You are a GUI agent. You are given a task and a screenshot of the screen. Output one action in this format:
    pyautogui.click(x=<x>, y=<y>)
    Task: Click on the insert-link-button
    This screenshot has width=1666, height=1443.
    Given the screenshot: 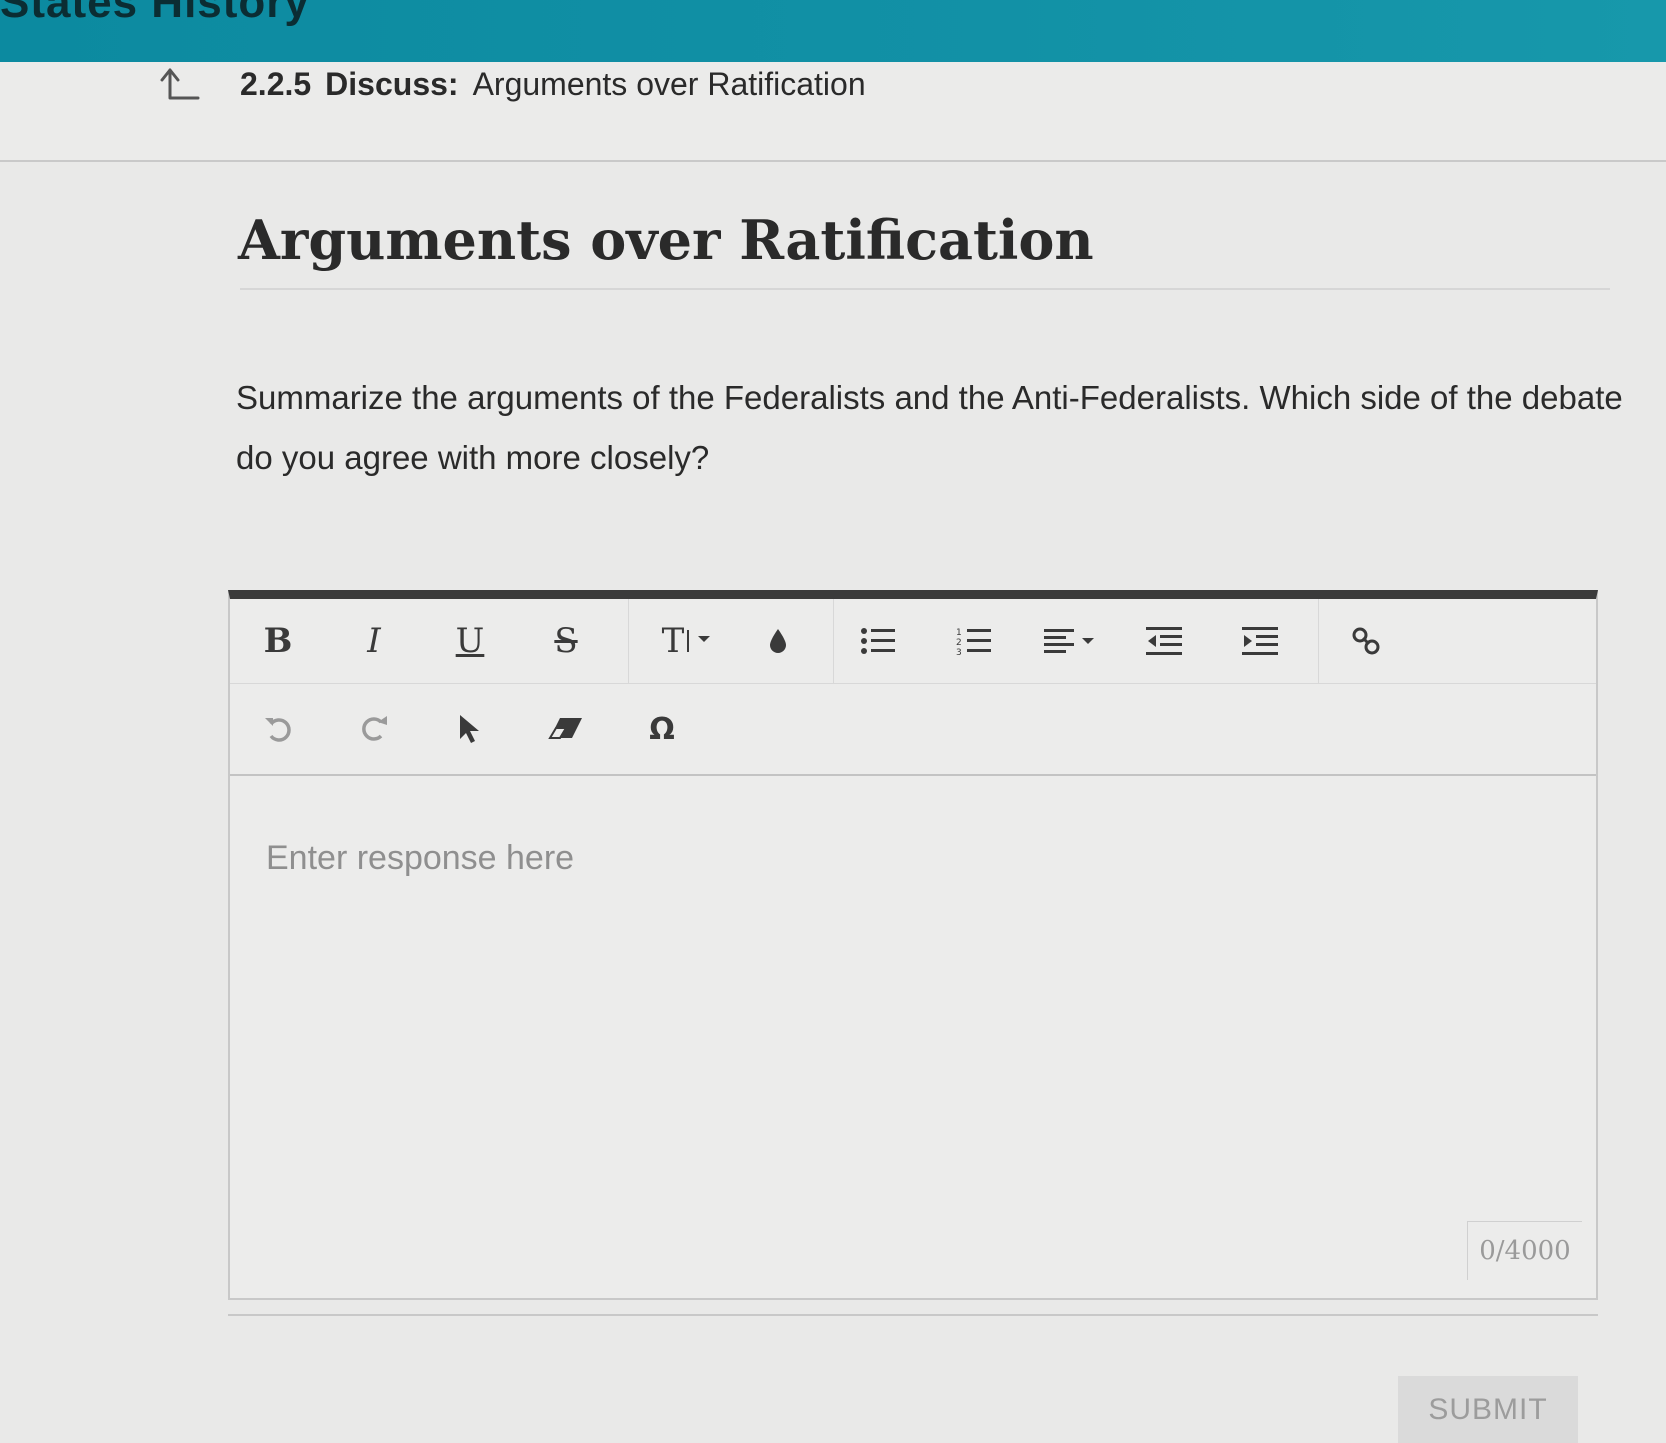 What is the action you would take?
    pyautogui.click(x=1366, y=641)
    